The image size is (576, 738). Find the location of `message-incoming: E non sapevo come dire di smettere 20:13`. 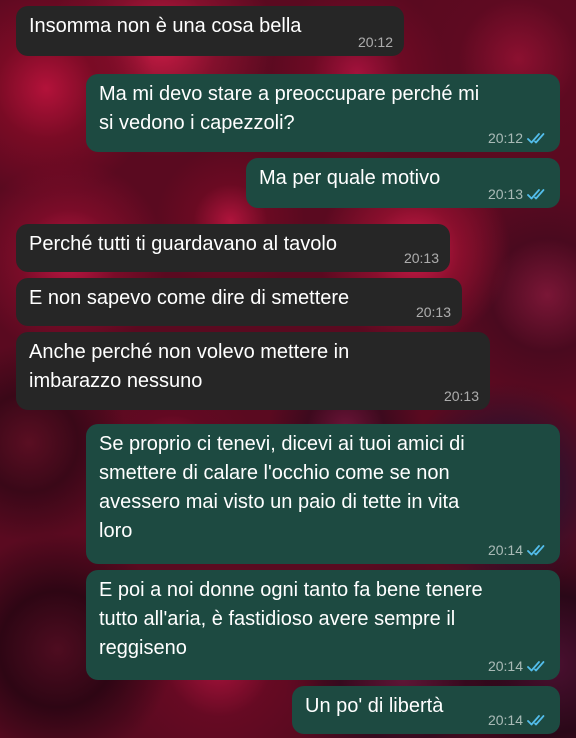

message-incoming: E non sapevo come dire di smettere 20:13 is located at coordinates (239, 302).